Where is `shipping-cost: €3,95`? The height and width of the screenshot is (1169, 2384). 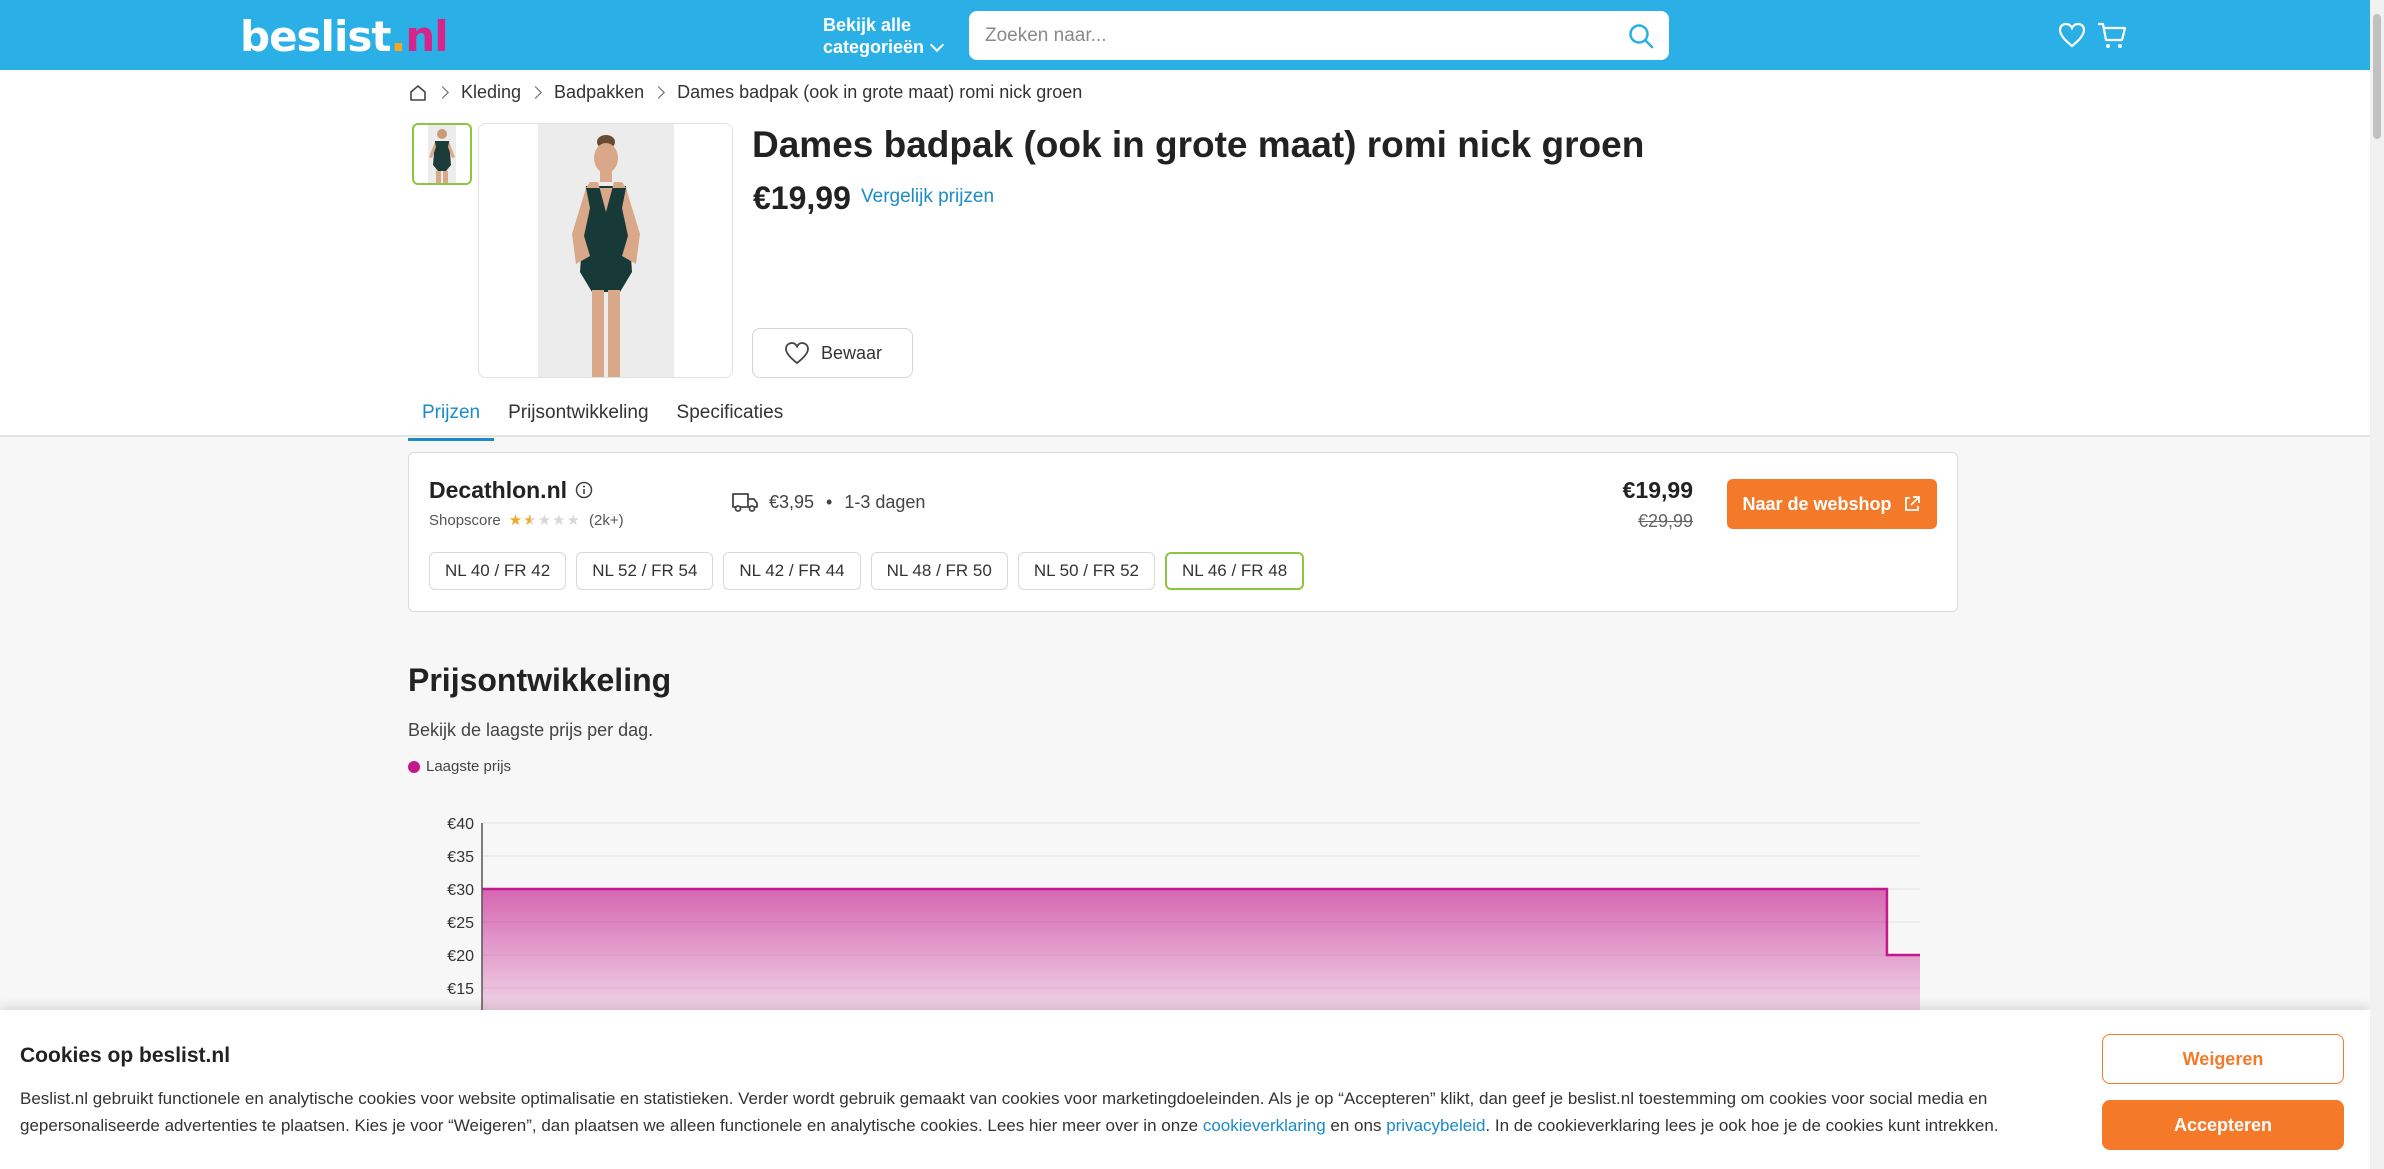 shipping-cost: €3,95 is located at coordinates (792, 501).